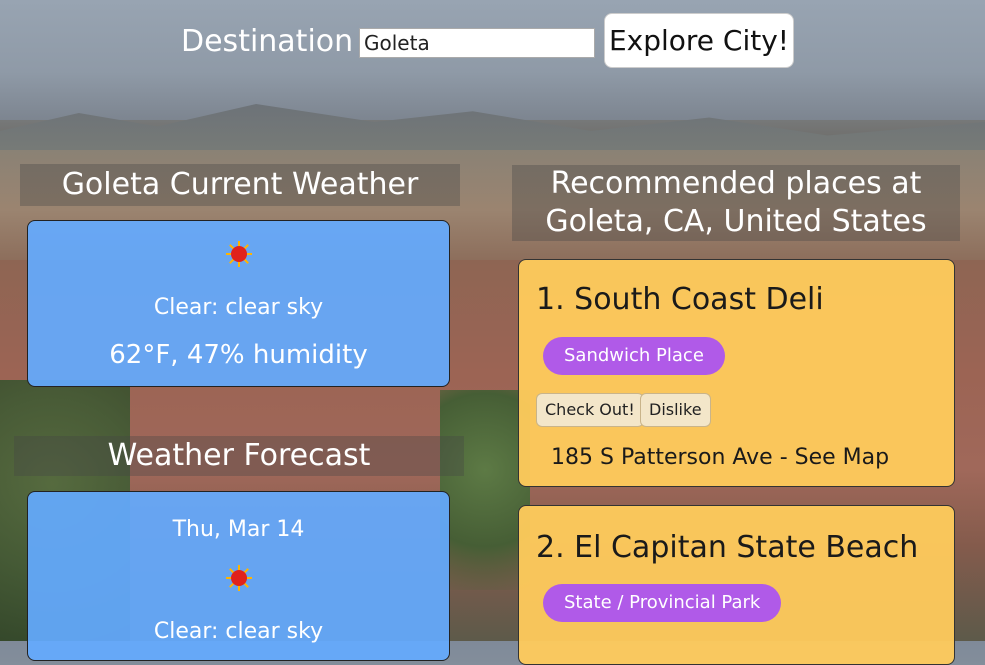  Describe the element at coordinates (727, 547) in the screenshot. I see `place-name: 2. El Capitan State Beach` at that location.